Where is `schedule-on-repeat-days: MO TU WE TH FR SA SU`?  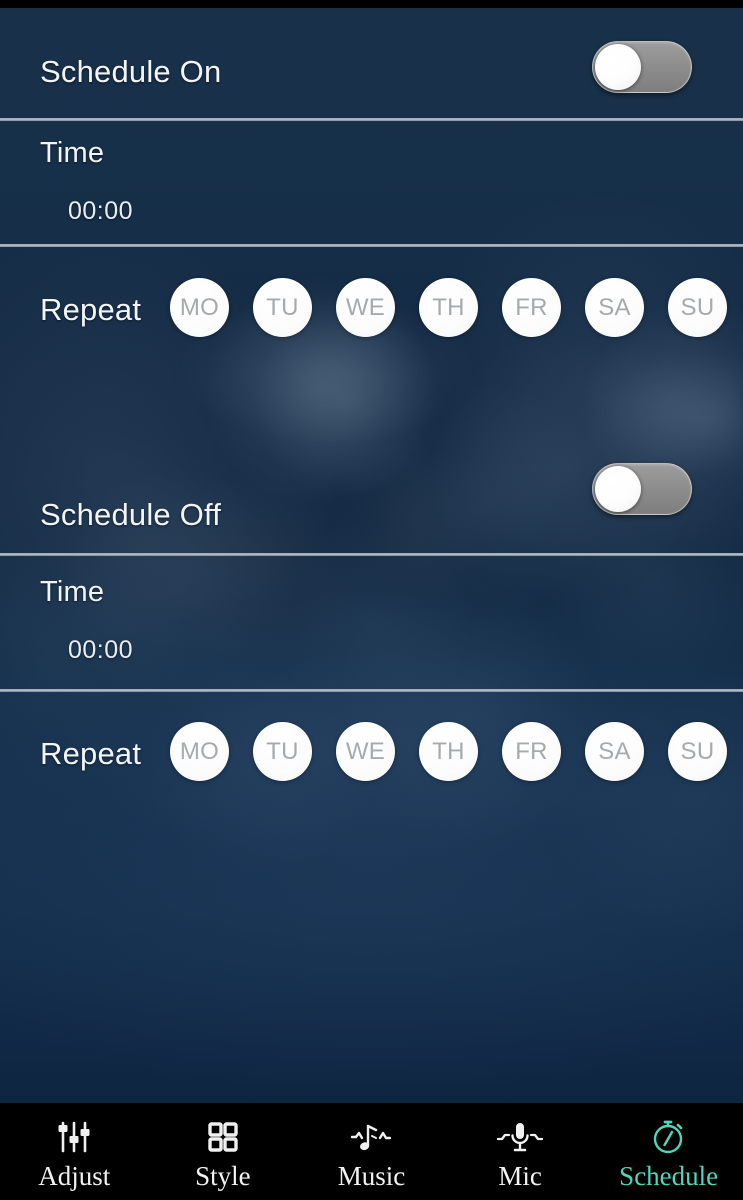 schedule-on-repeat-days: MO TU WE TH FR SA SU is located at coordinates (448, 307).